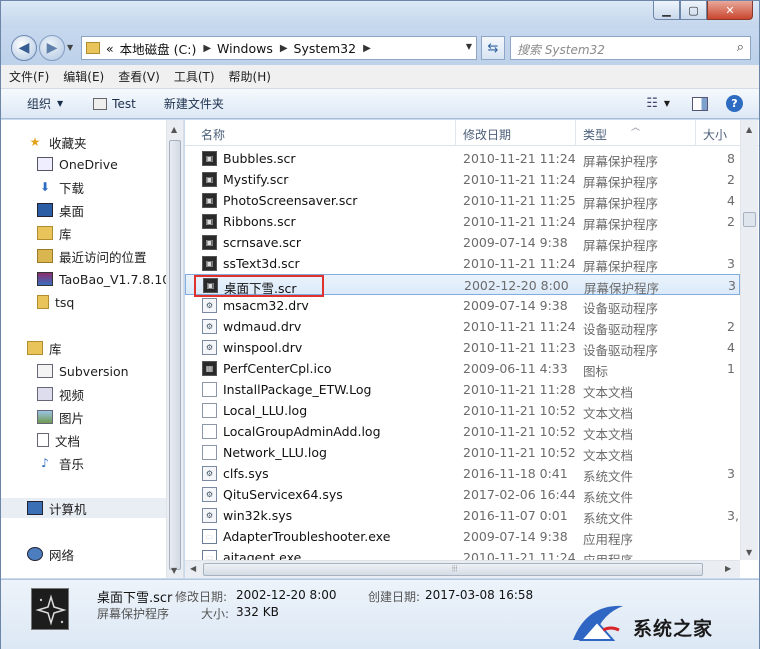  What do you see at coordinates (60, 394) in the screenshot?
I see `nav-item-videos: 视频` at bounding box center [60, 394].